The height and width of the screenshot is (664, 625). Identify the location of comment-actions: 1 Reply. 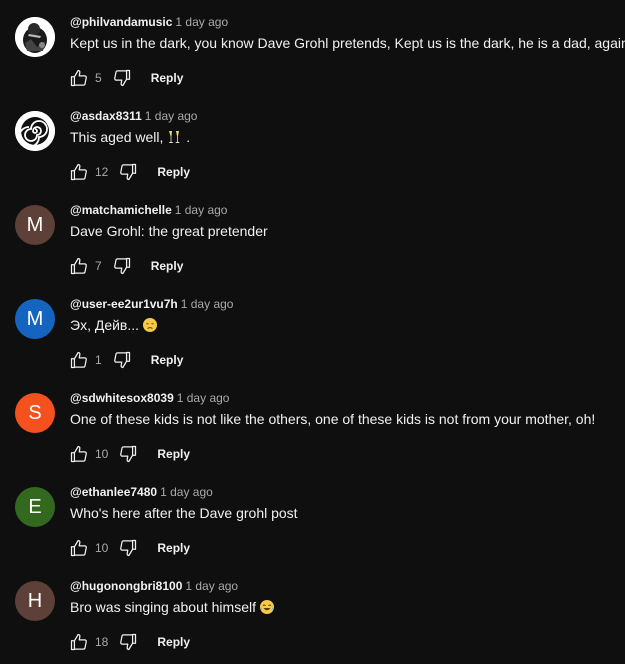
(125, 360).